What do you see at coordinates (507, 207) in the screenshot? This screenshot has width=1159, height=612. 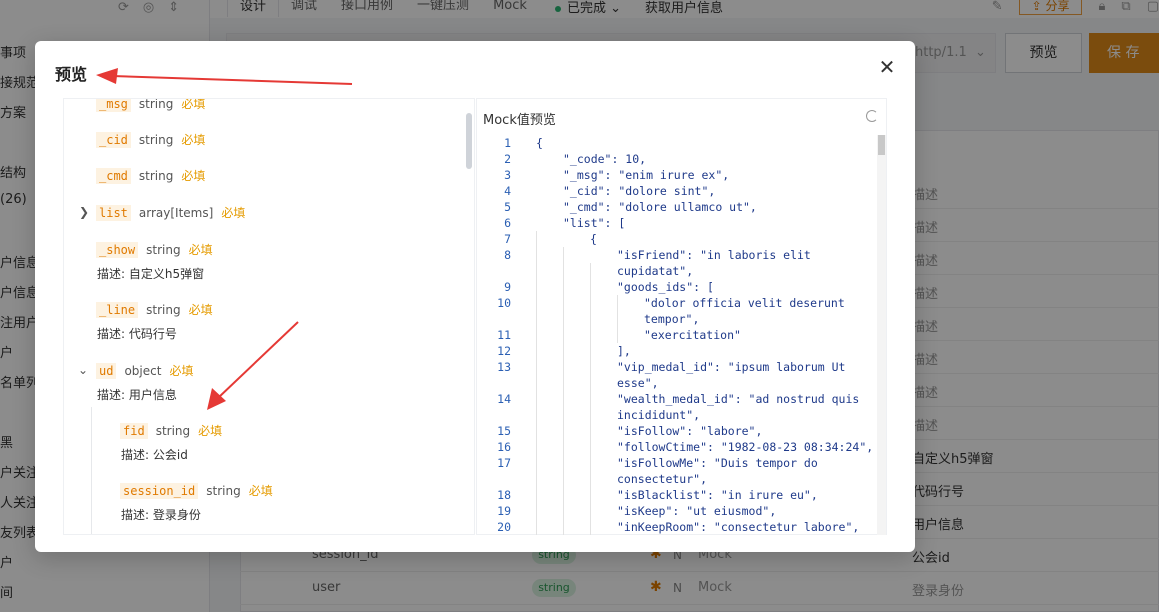 I see `line-number: 5` at bounding box center [507, 207].